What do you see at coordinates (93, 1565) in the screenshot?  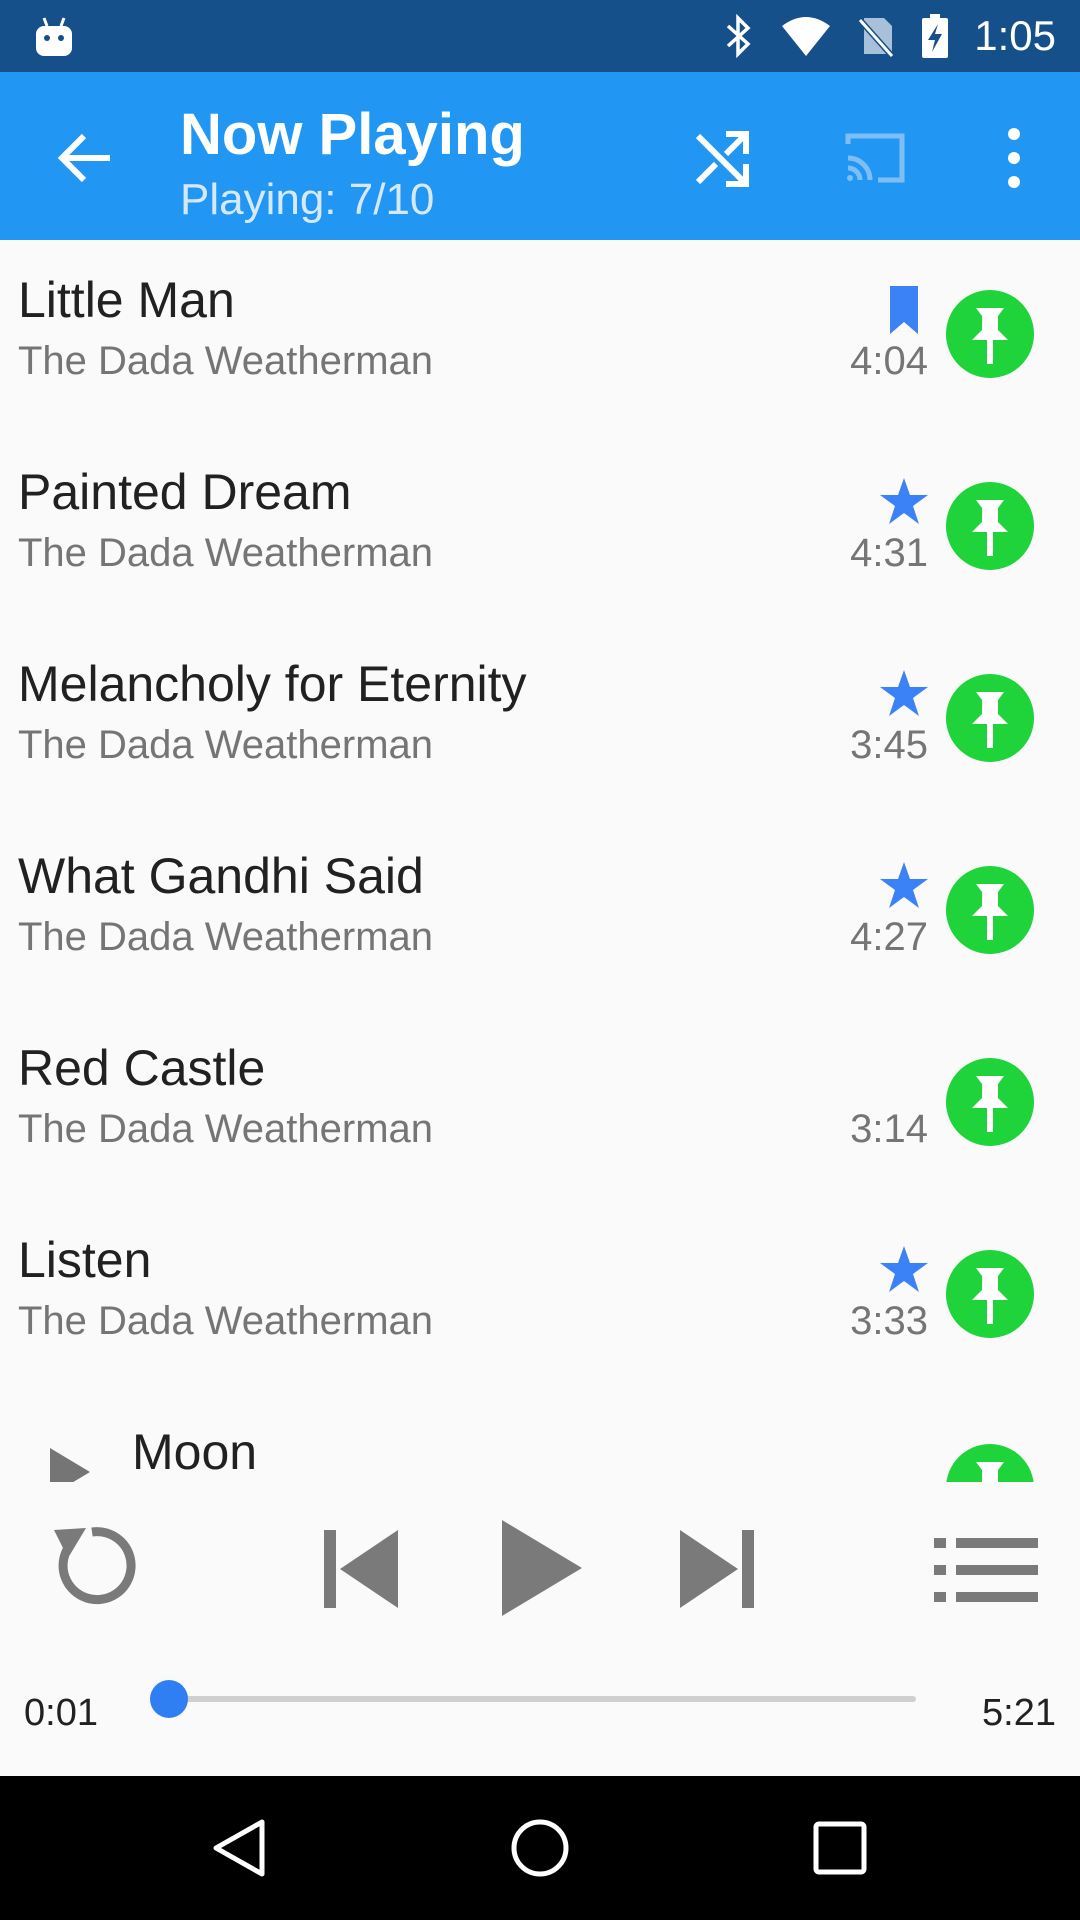 I see `repeat-icon` at bounding box center [93, 1565].